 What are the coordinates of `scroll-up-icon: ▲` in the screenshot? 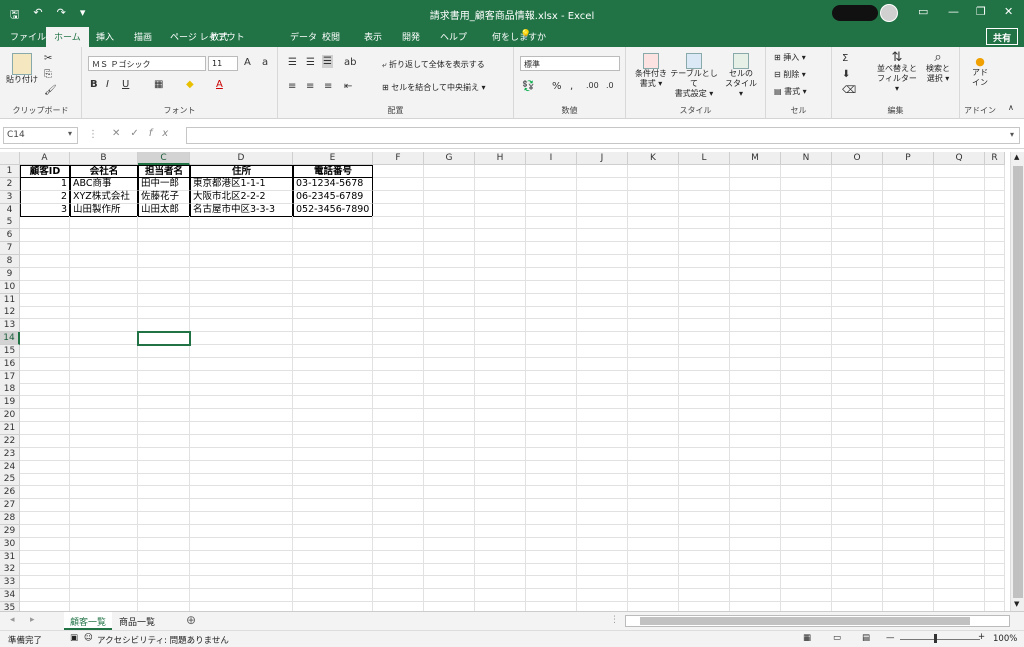 It's located at (1016, 157).